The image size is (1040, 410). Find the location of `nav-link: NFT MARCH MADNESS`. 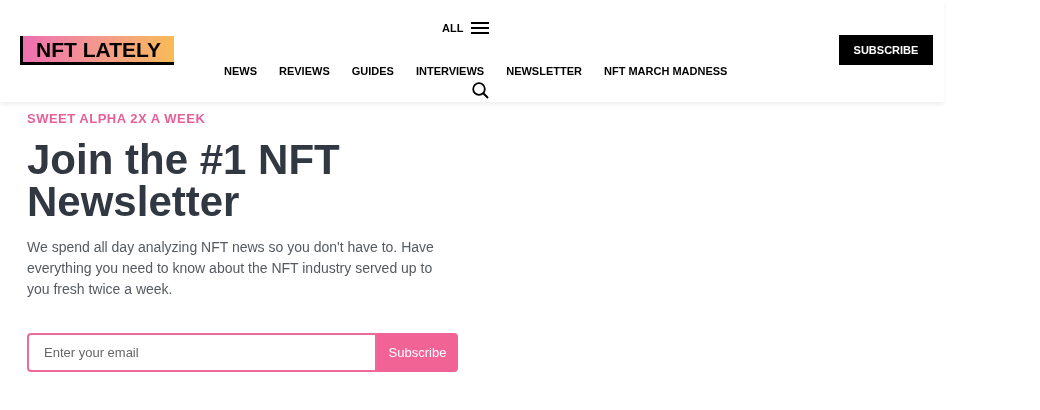

nav-link: NFT MARCH MADNESS is located at coordinates (665, 71).